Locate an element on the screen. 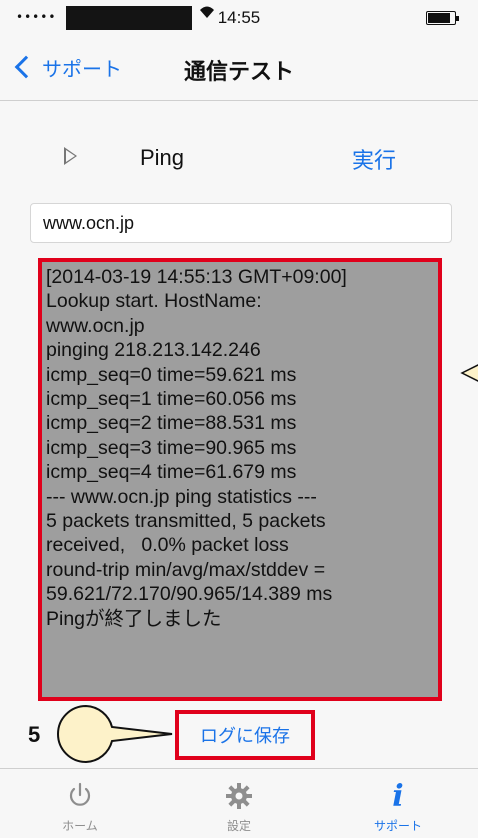  status-time: 14:55 is located at coordinates (239, 17).